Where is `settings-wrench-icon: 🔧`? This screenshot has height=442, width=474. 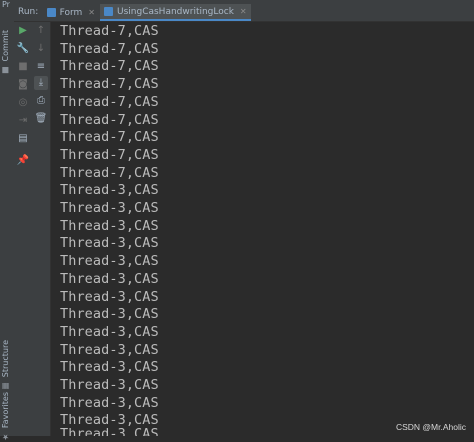 settings-wrench-icon: 🔧 is located at coordinates (23, 49).